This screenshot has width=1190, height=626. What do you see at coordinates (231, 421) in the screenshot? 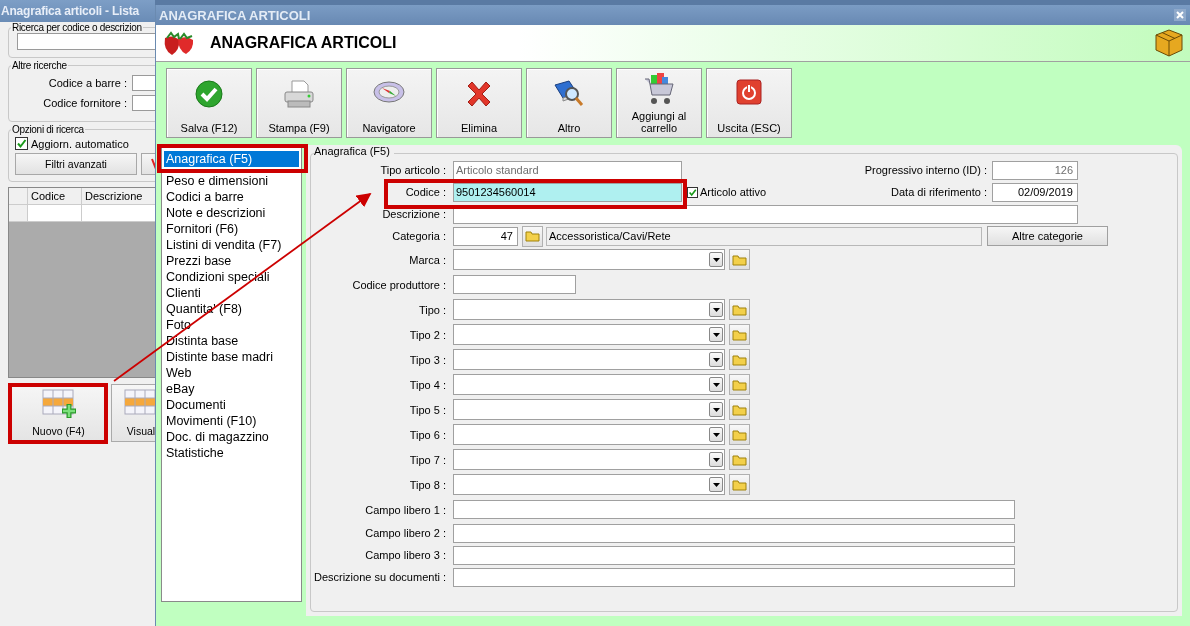
I see `nav-item: Movimenti (F10)` at bounding box center [231, 421].